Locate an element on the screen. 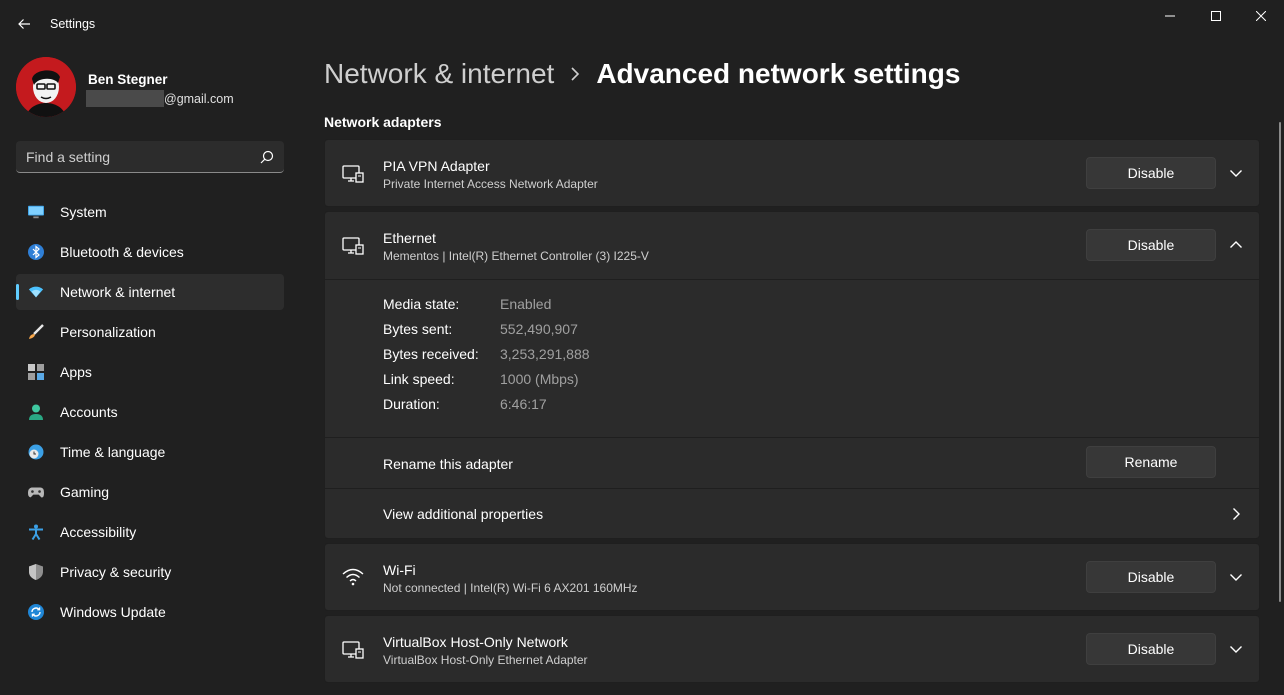  avatar is located at coordinates (46, 87).